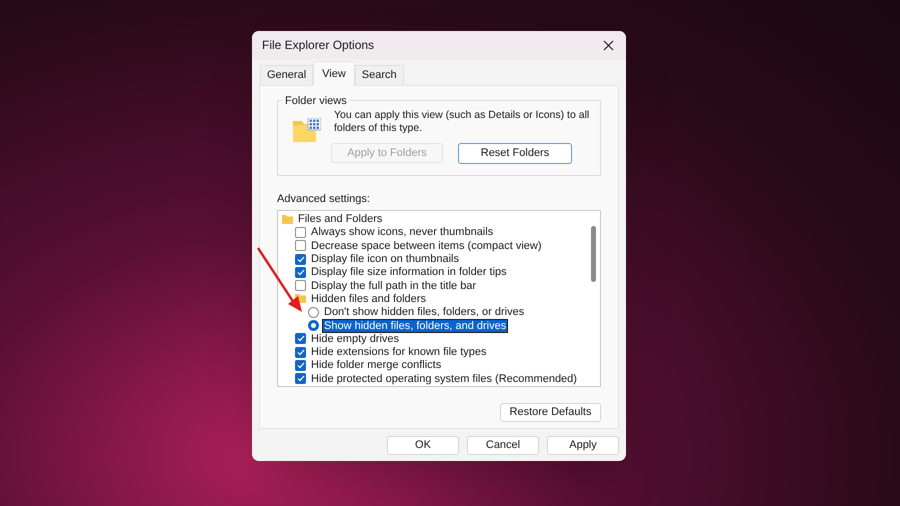 The image size is (900, 506). What do you see at coordinates (593, 254) in the screenshot?
I see `scrollbar` at bounding box center [593, 254].